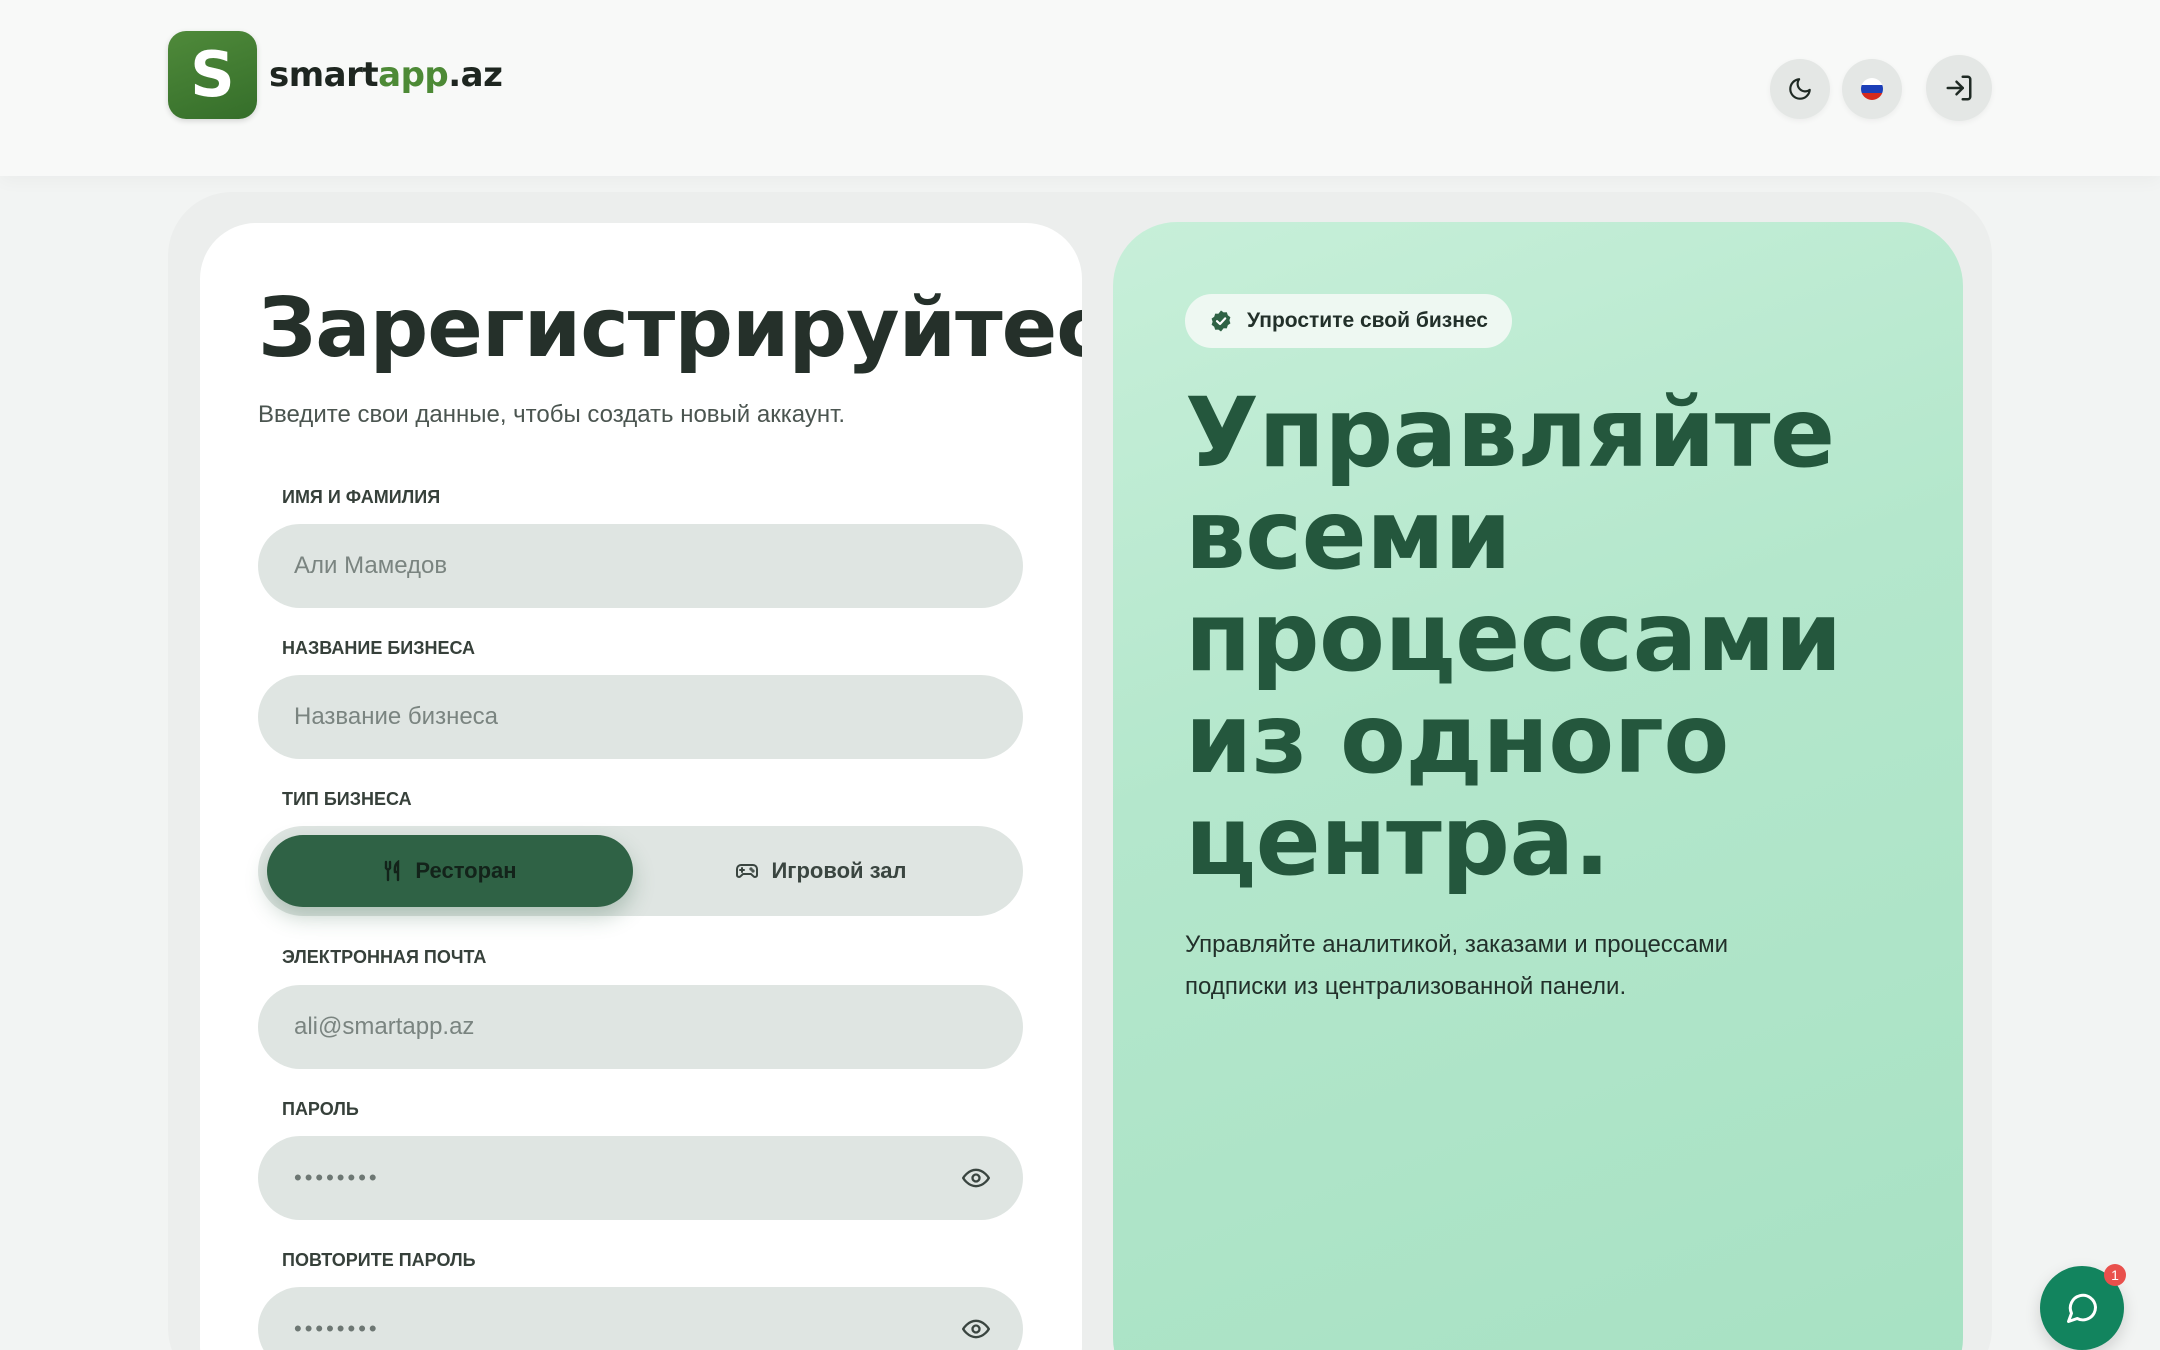  I want to click on business-name-placeholder: Название бизнеса, so click(396, 716).